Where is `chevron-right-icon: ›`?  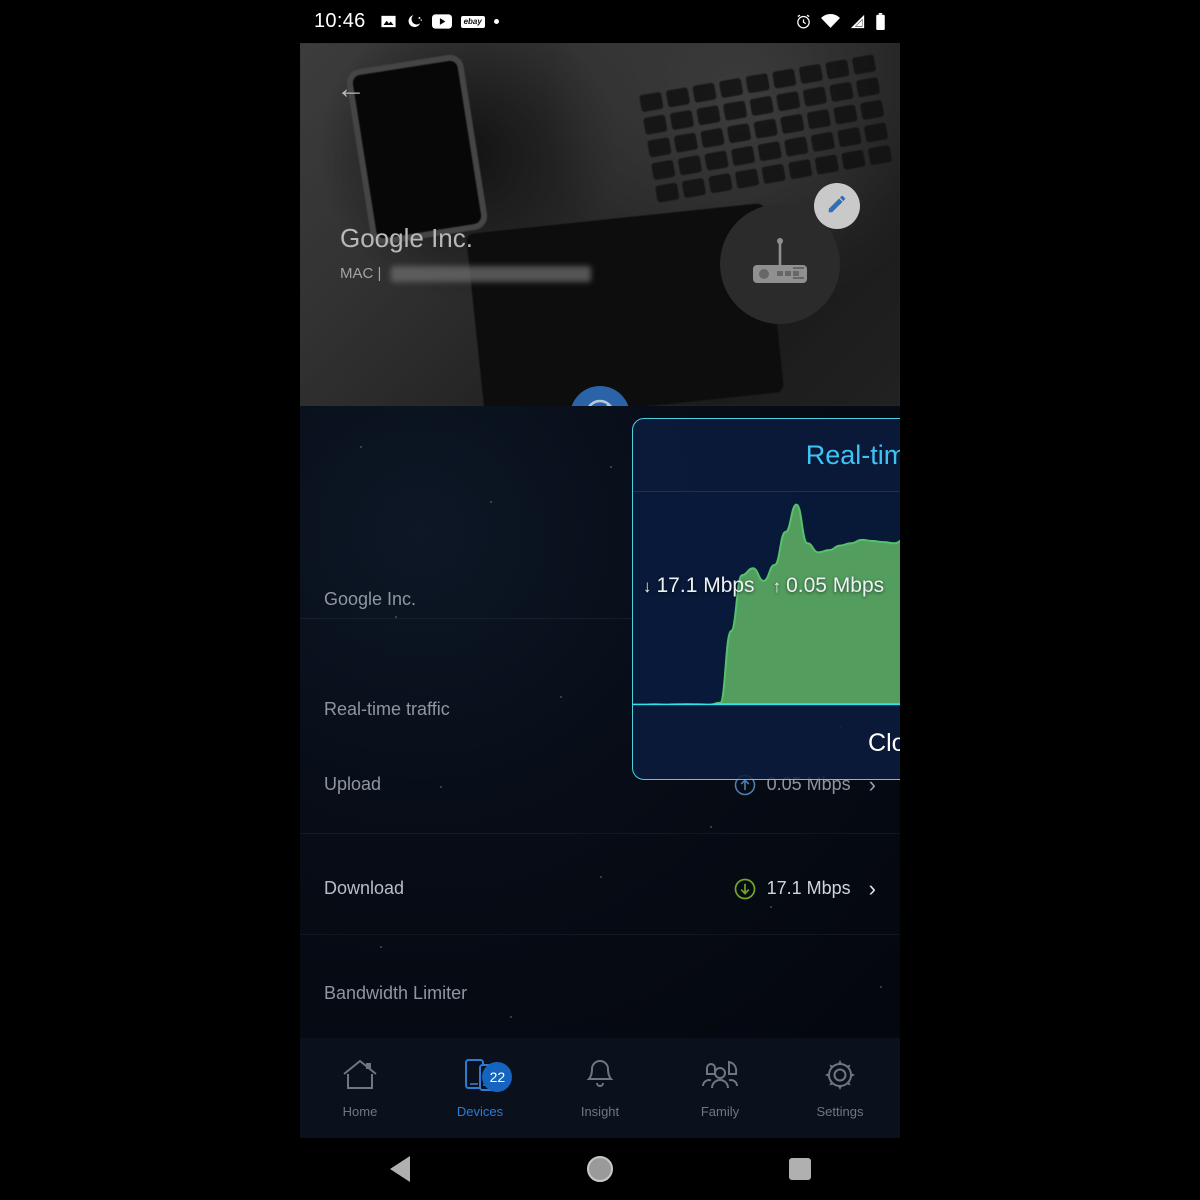
chevron-right-icon: › is located at coordinates (872, 888).